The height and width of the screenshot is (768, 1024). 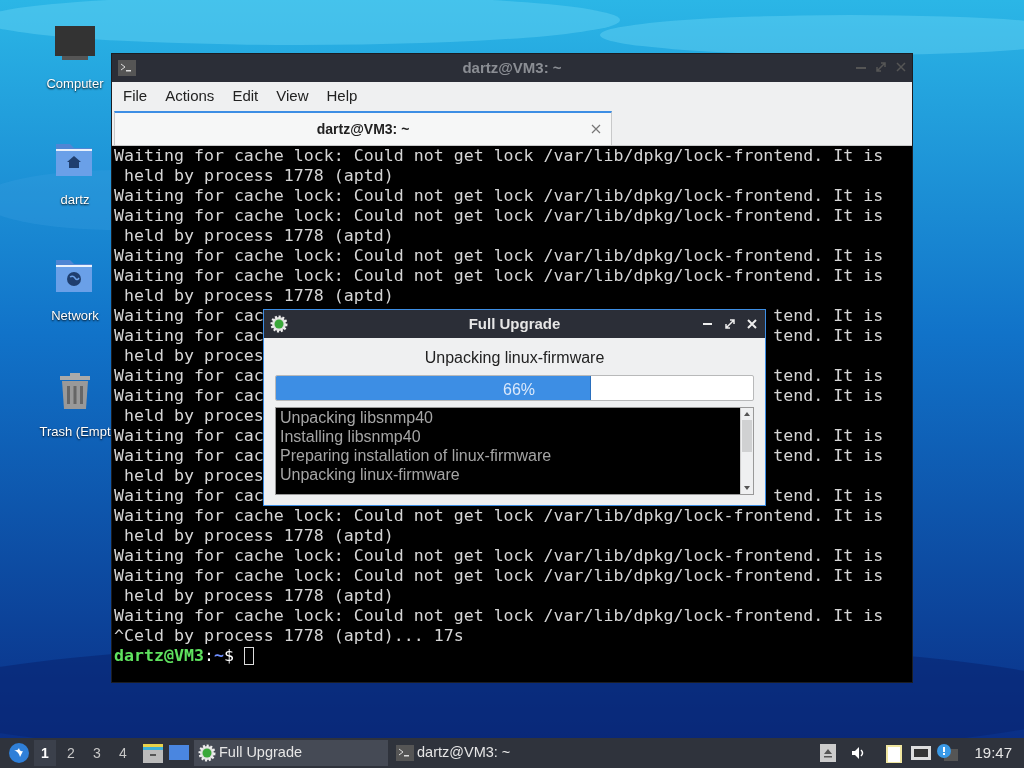 I want to click on log-line: Unpacking libsnmp40, so click(x=357, y=417).